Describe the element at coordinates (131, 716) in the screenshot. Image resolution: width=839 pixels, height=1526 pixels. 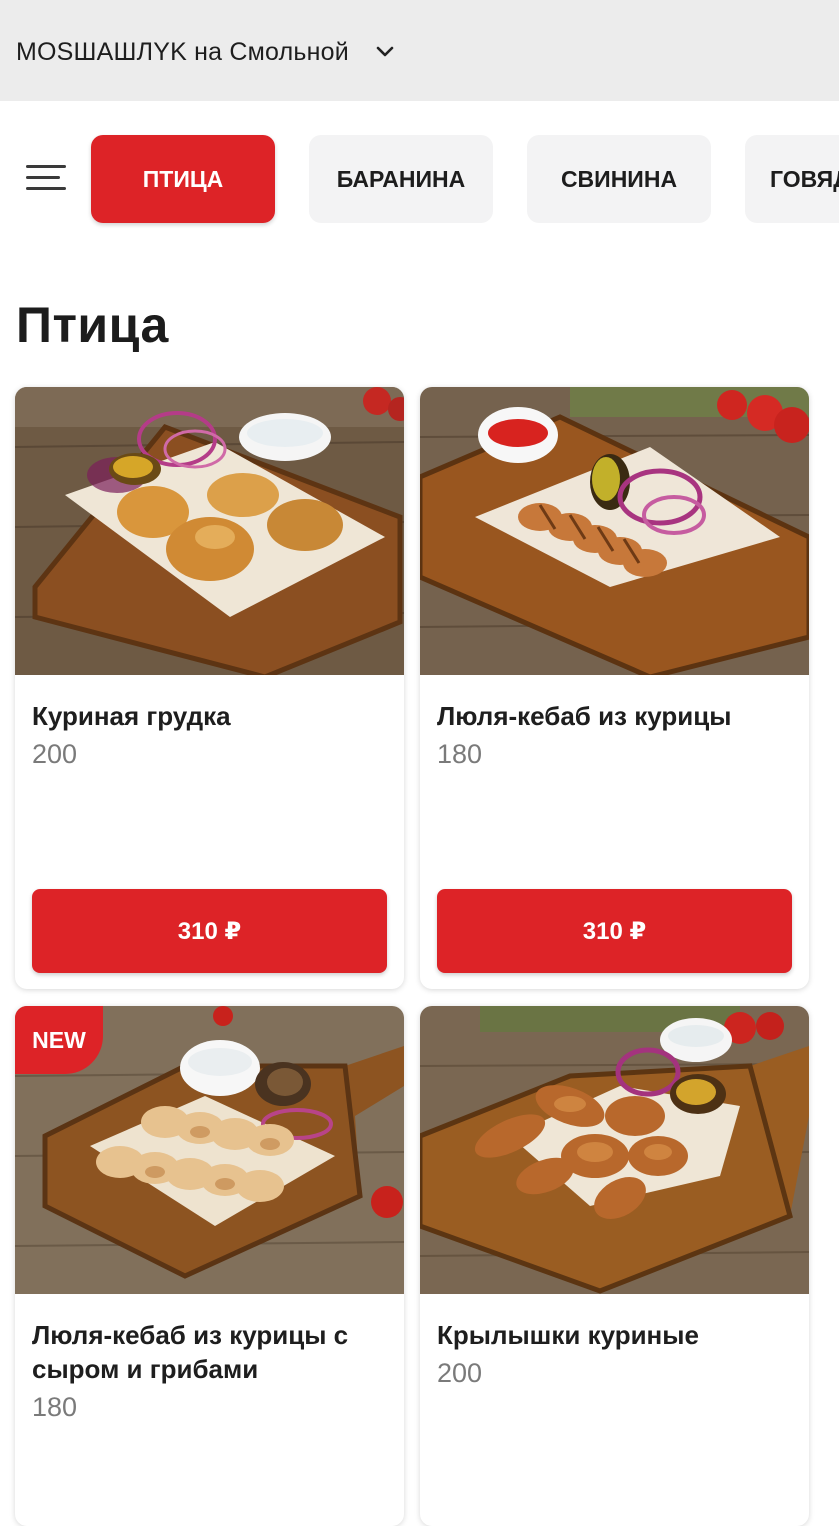
I see `product-name: Куриная грудка` at that location.